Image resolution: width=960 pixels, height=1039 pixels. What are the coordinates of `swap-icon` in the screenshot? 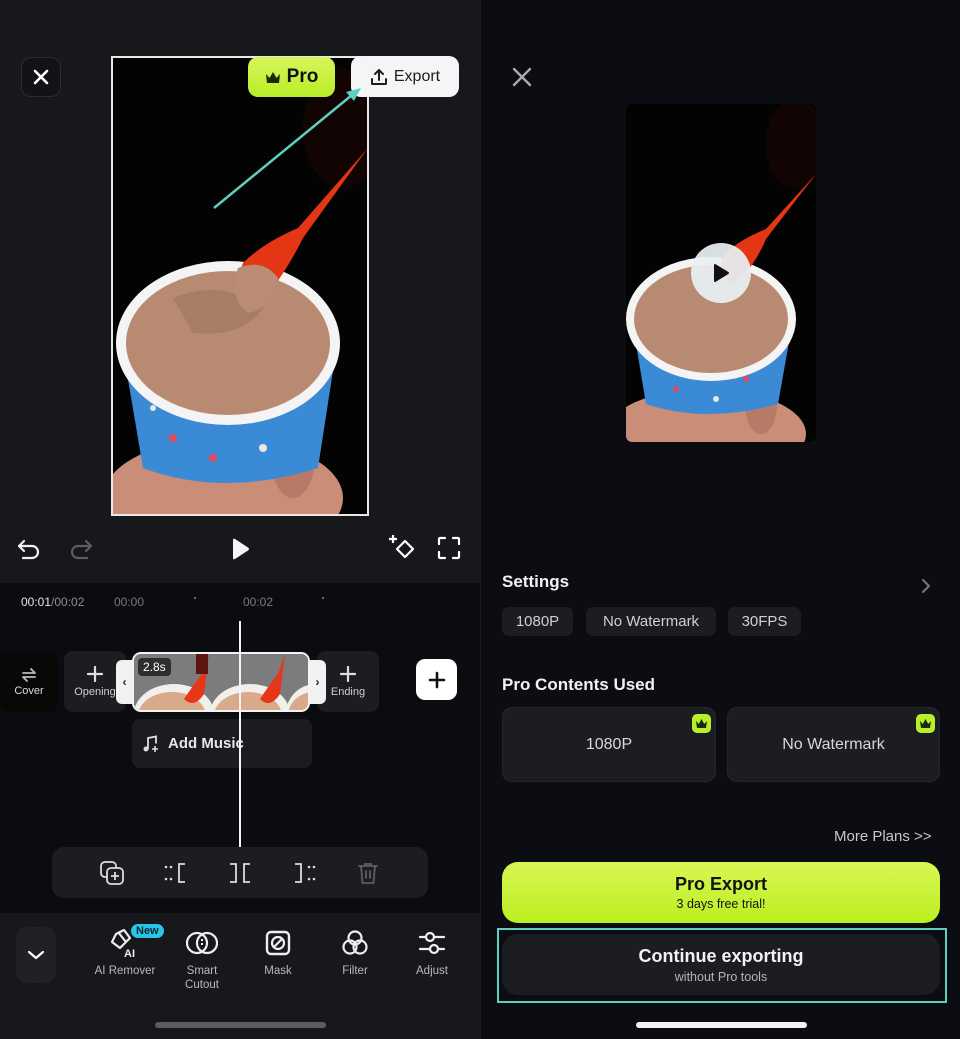 It's located at (29, 674).